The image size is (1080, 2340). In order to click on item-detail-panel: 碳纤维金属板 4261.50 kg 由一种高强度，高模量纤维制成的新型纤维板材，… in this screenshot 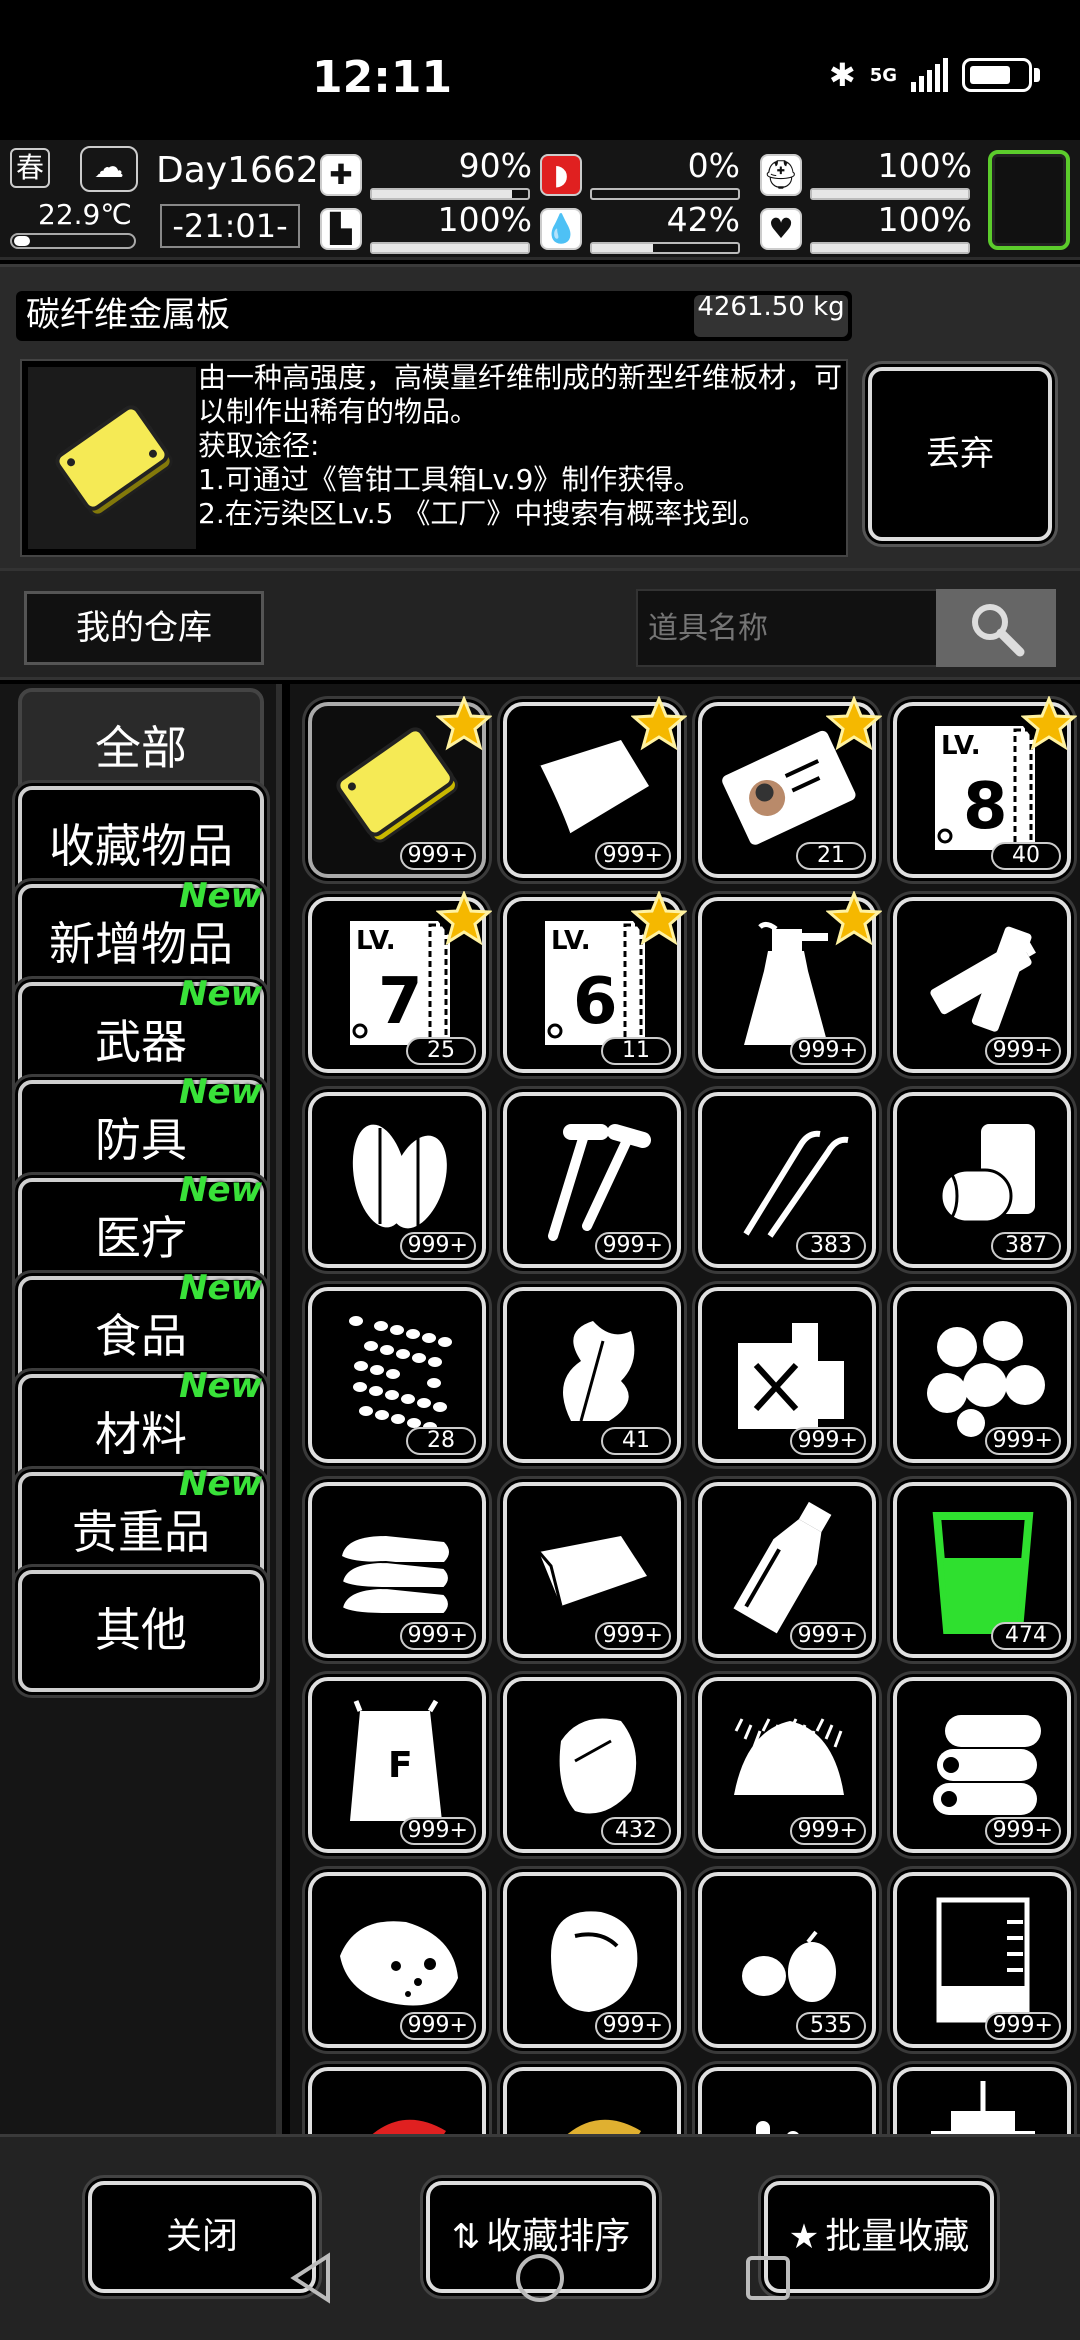, I will do `click(540, 417)`.